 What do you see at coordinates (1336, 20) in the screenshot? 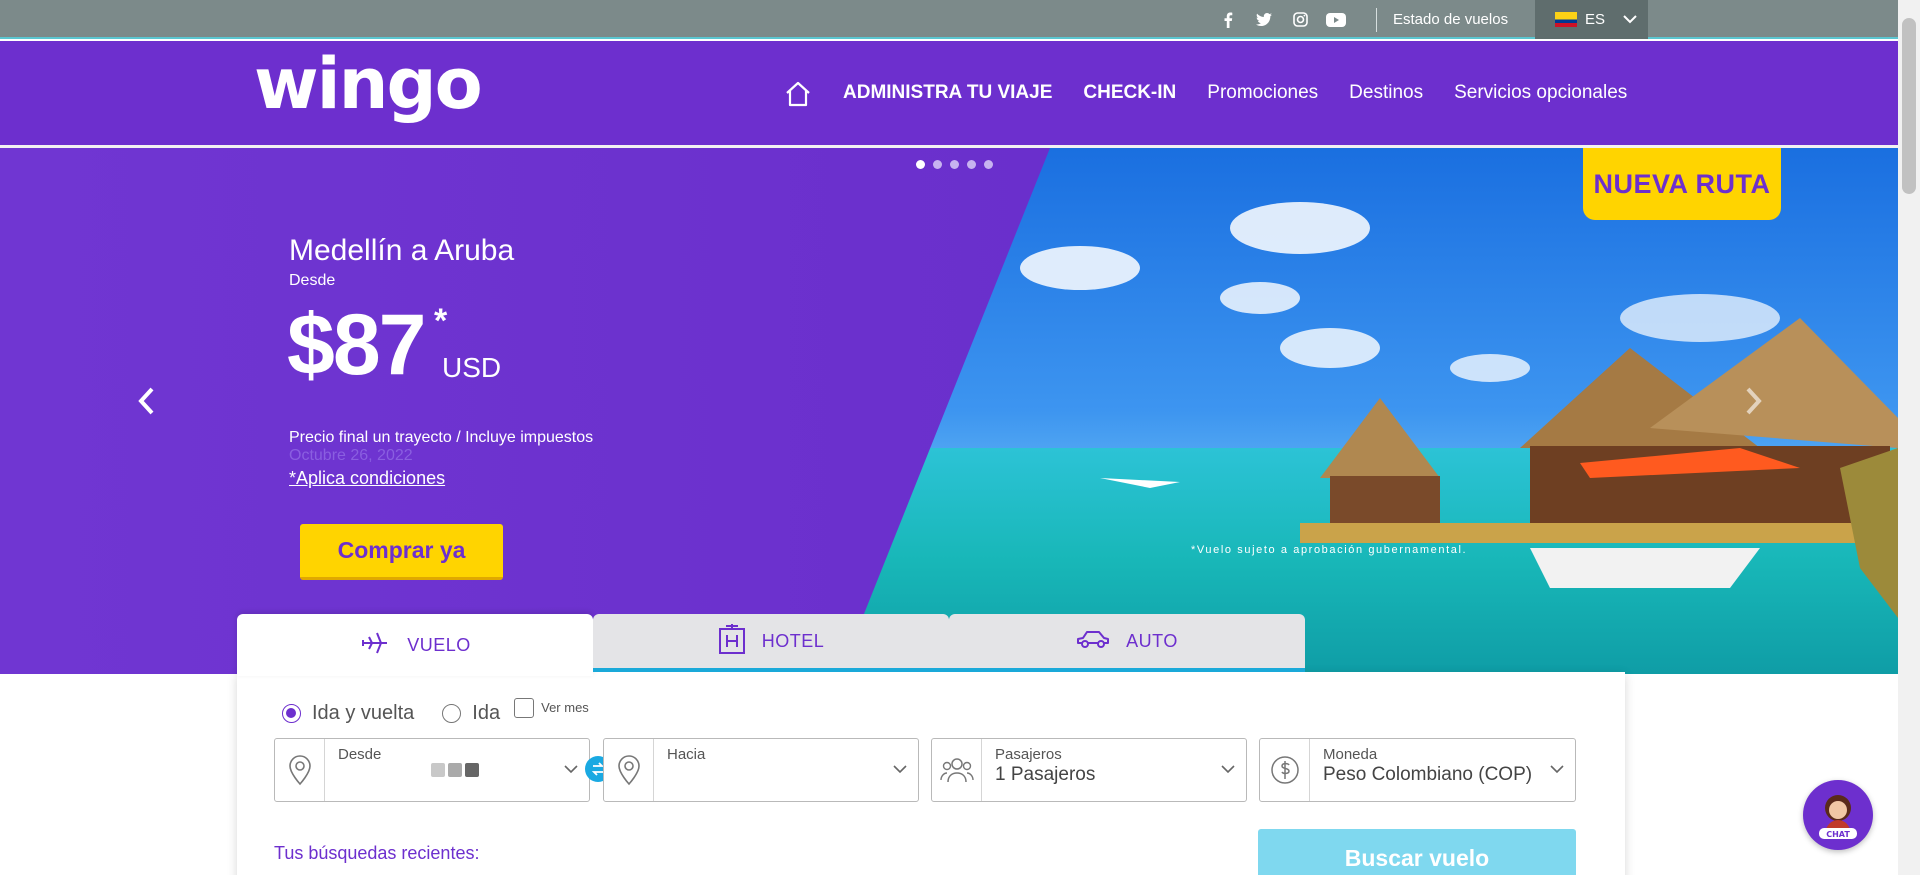
I see `youtube-icon` at bounding box center [1336, 20].